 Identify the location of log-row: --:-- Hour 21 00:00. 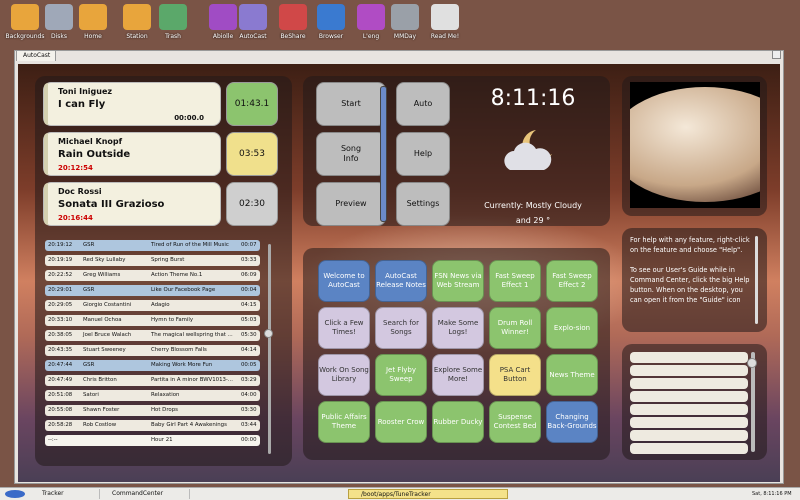
(152, 440).